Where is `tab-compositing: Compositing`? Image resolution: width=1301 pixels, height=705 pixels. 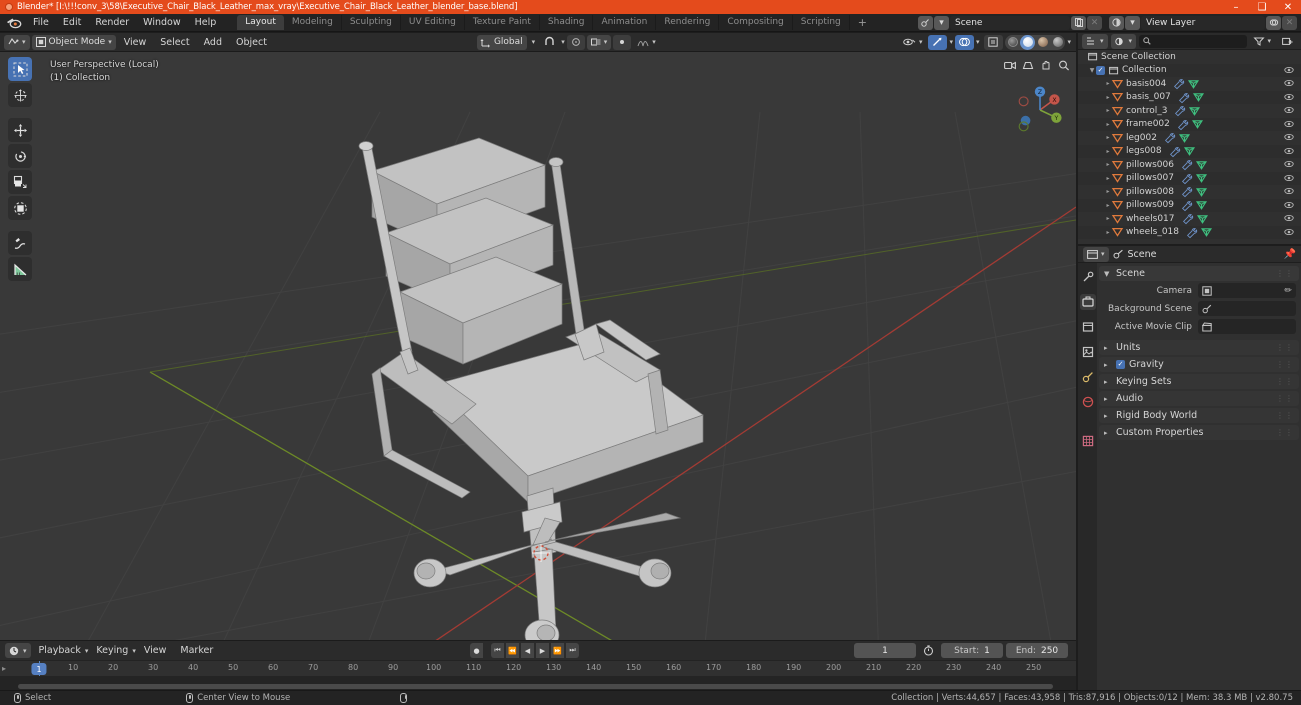 tab-compositing: Compositing is located at coordinates (756, 22).